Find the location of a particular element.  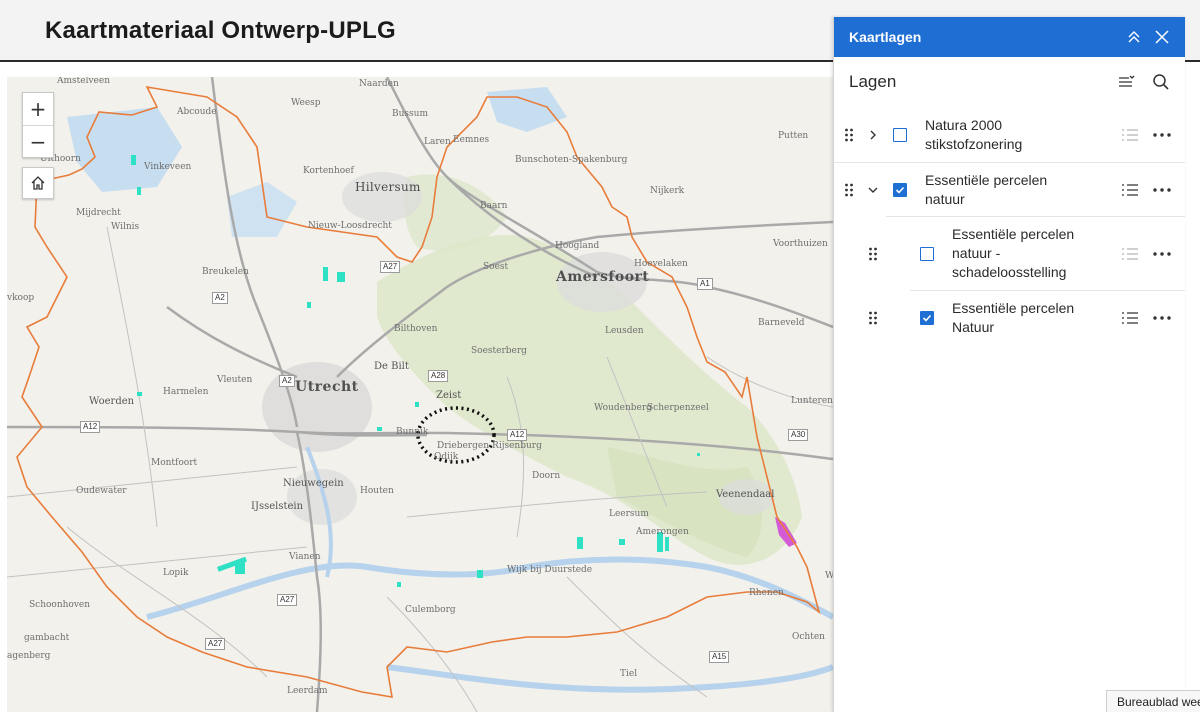

layer-row-natura2000: Natura 2000 stikstofzonering is located at coordinates (1009, 135).